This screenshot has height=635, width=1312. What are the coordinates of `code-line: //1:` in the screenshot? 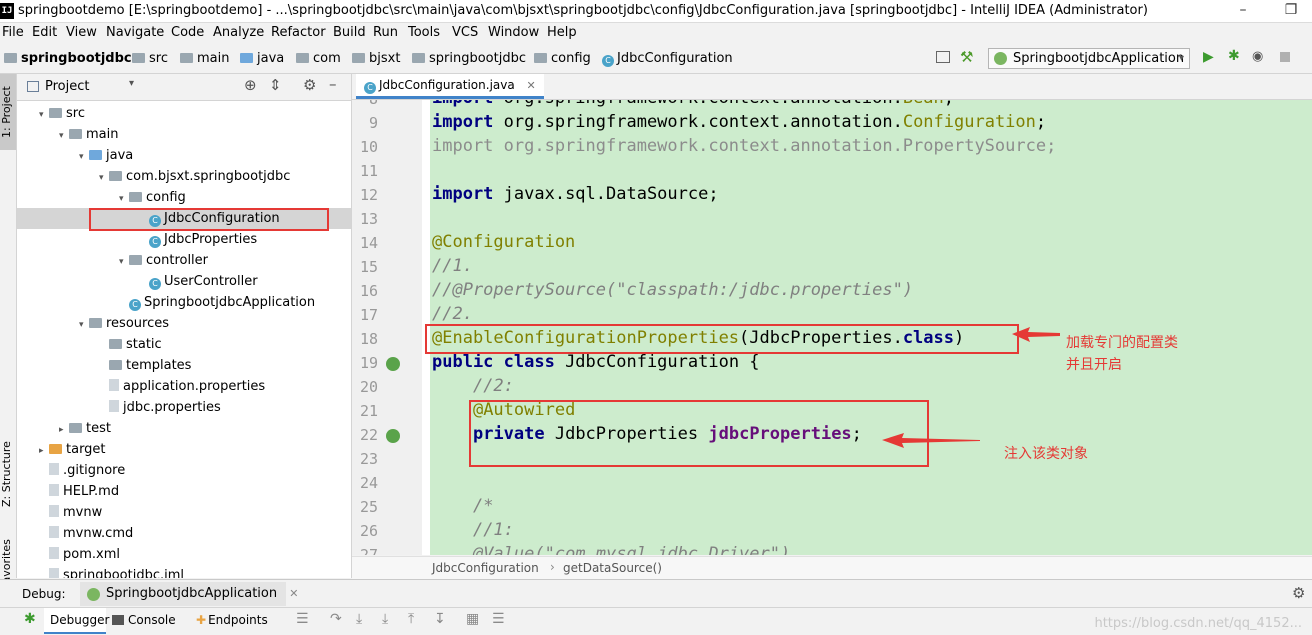 It's located at (473, 530).